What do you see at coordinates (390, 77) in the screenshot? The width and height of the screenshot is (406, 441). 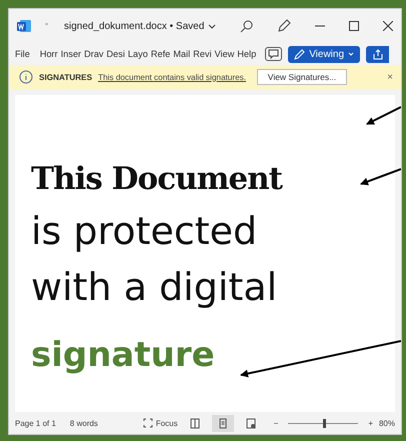 I see `close-button: ×` at bounding box center [390, 77].